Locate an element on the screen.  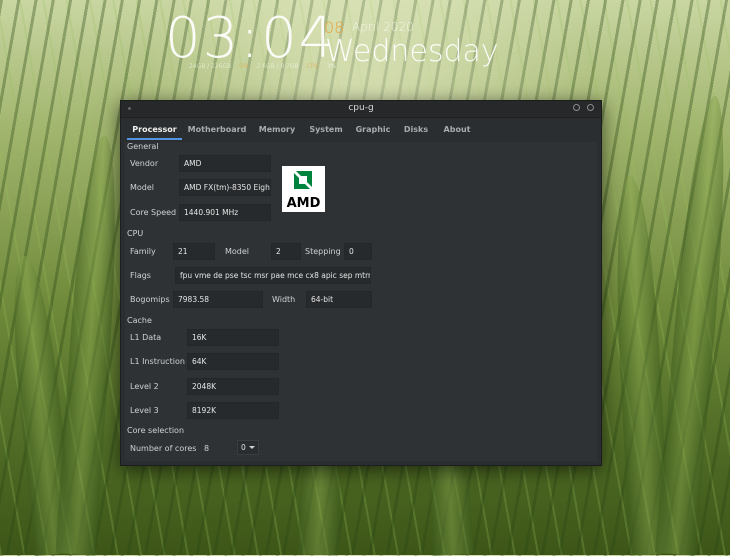
vendor-label: Vendor is located at coordinates (144, 163).